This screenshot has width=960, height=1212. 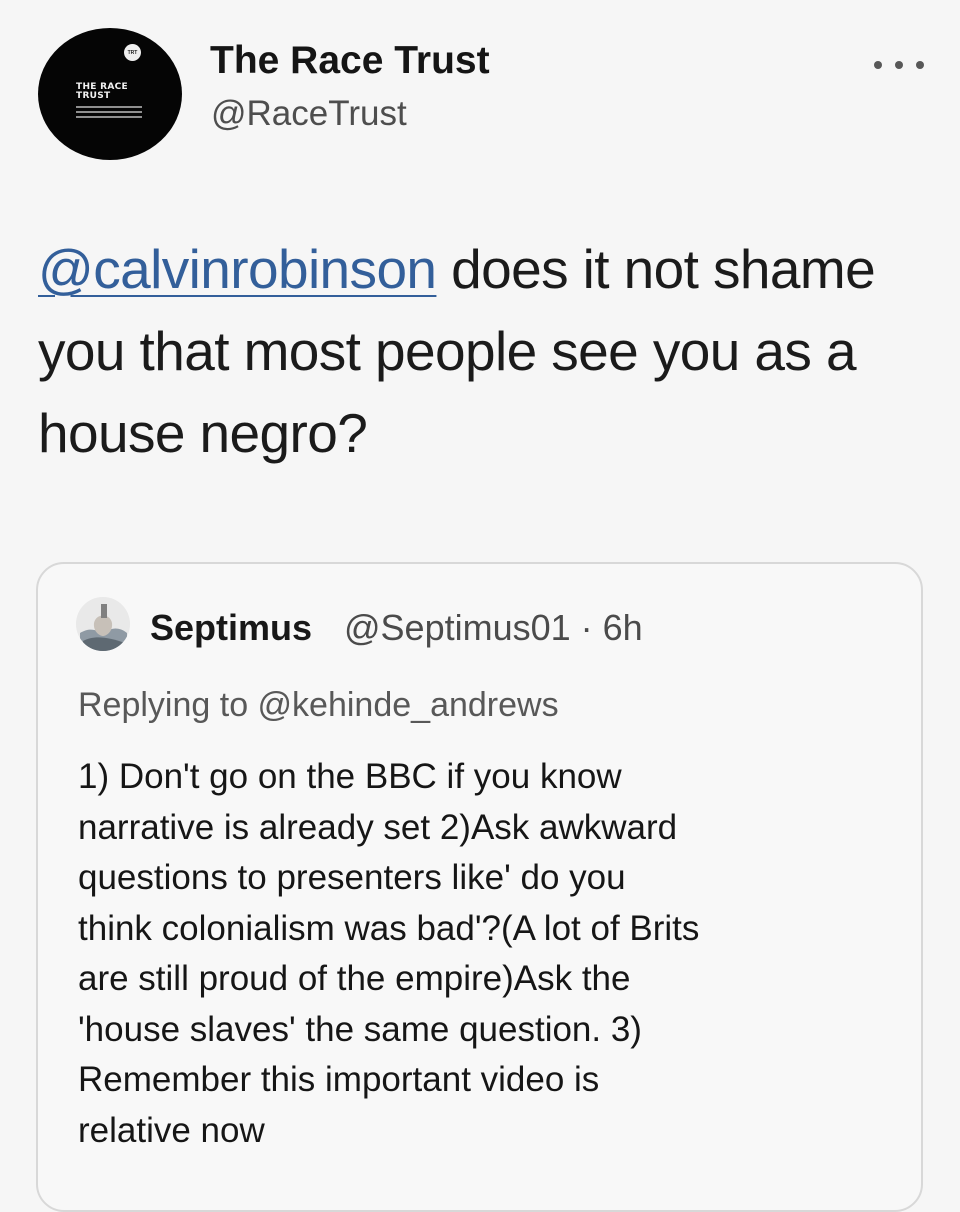 What do you see at coordinates (352, 877) in the screenshot?
I see `quote-line: questions to presenters like' do you` at bounding box center [352, 877].